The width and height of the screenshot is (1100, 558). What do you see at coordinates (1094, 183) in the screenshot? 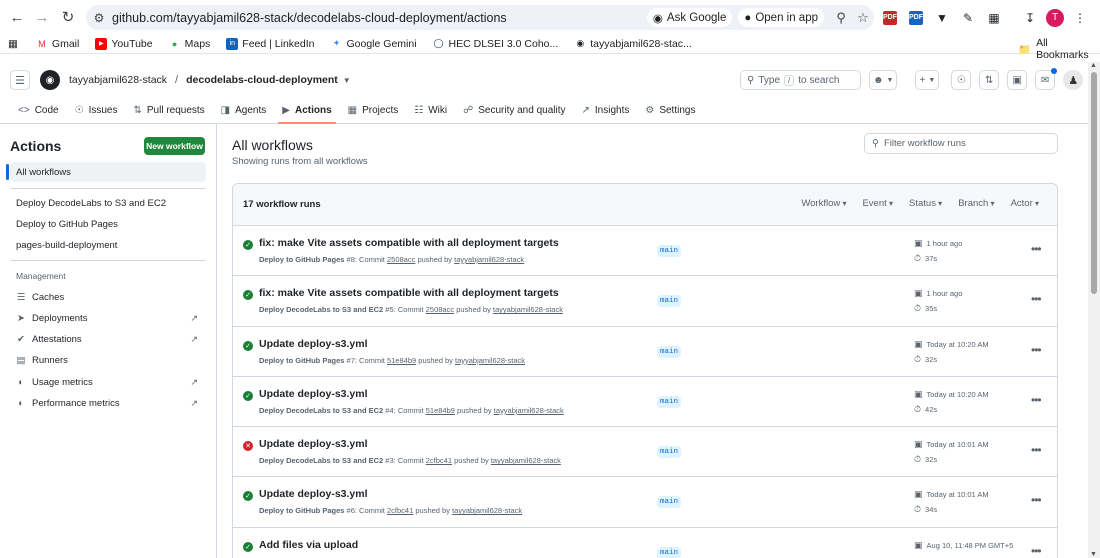
I see `scrollbar-thumb` at bounding box center [1094, 183].